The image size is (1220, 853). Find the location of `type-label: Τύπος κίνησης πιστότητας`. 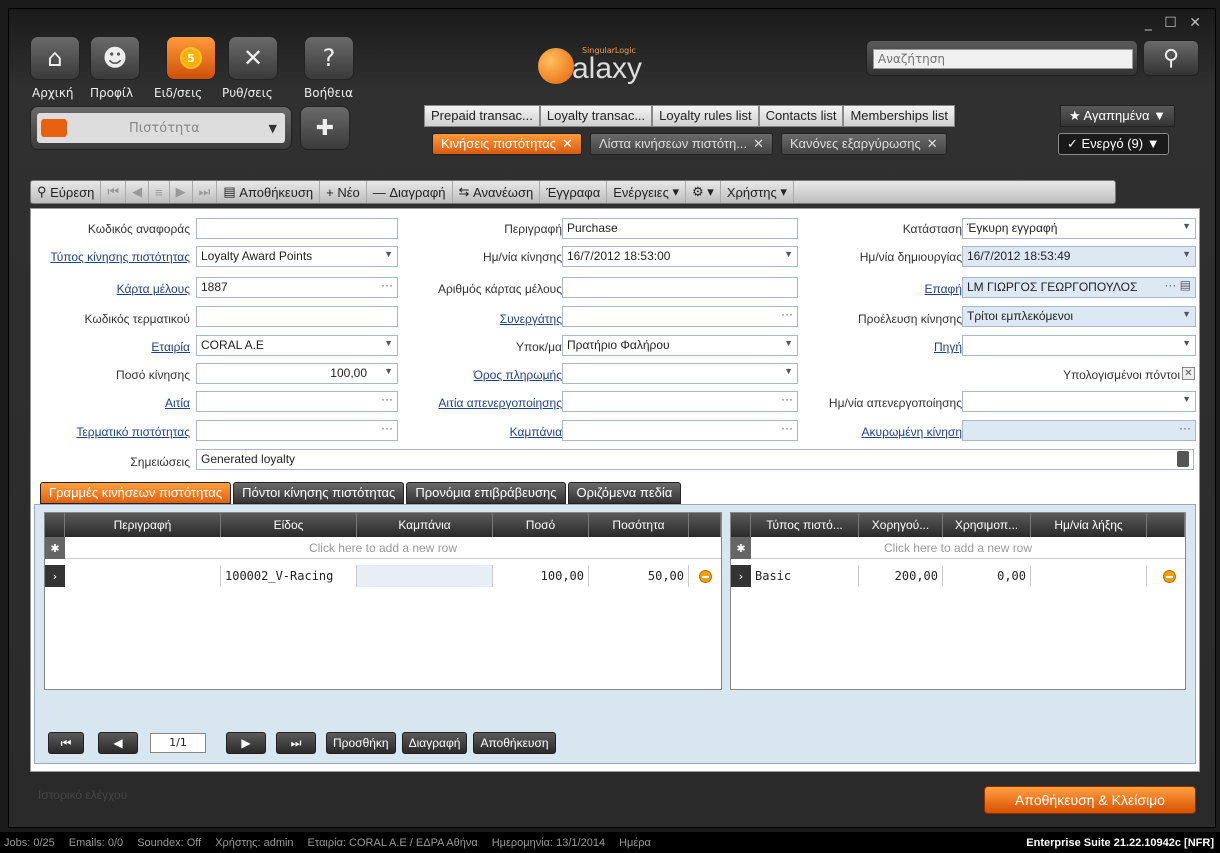

type-label: Τύπος κίνησης πιστότητας is located at coordinates (120, 257).